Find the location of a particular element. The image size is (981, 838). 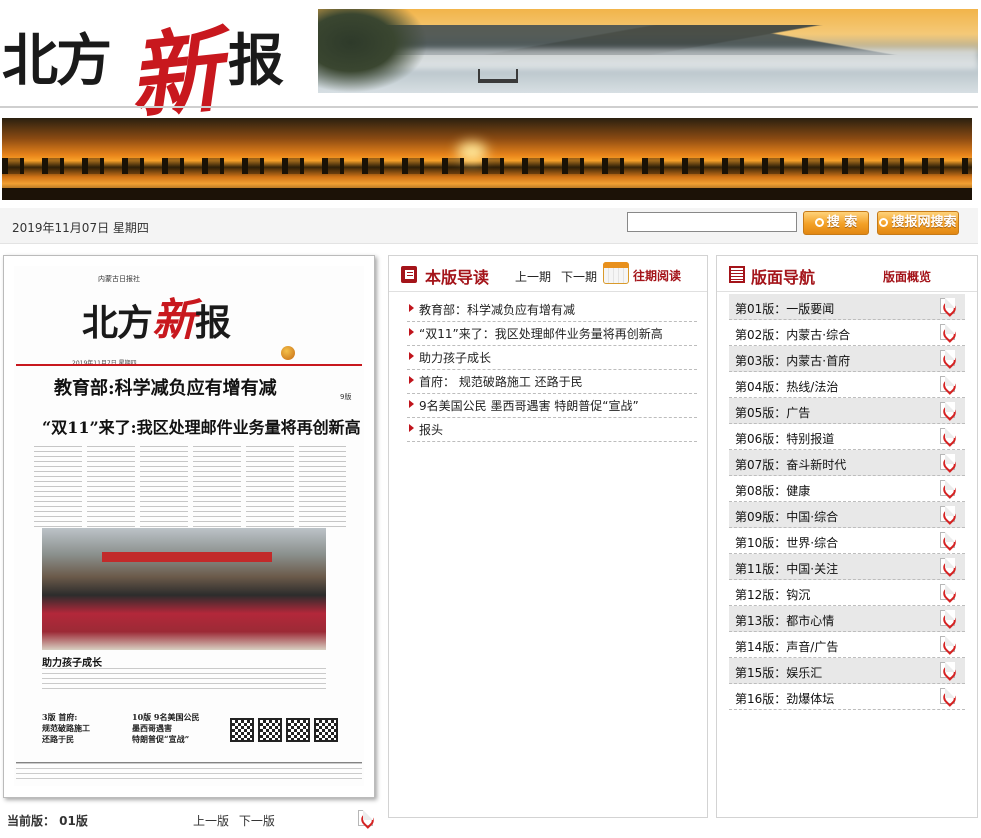

paper-photo-caption: 助力孩子成长 is located at coordinates (72, 661).